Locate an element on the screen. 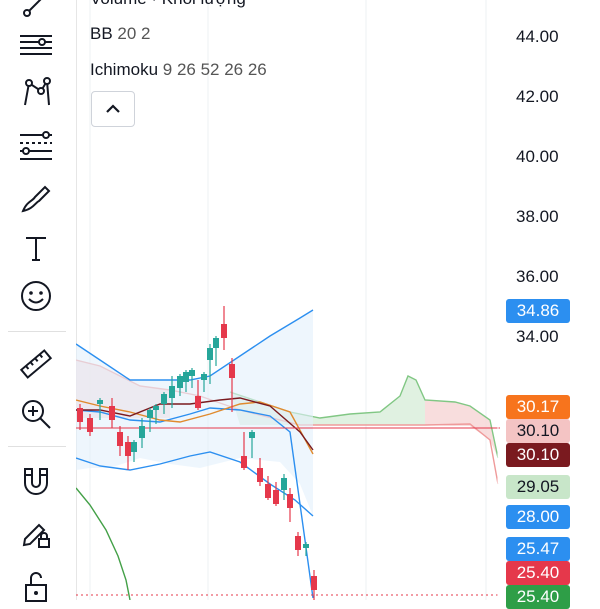 The height and width of the screenshot is (609, 600). legend-volume-label: Volume · Khối lượng is located at coordinates (168, 4).